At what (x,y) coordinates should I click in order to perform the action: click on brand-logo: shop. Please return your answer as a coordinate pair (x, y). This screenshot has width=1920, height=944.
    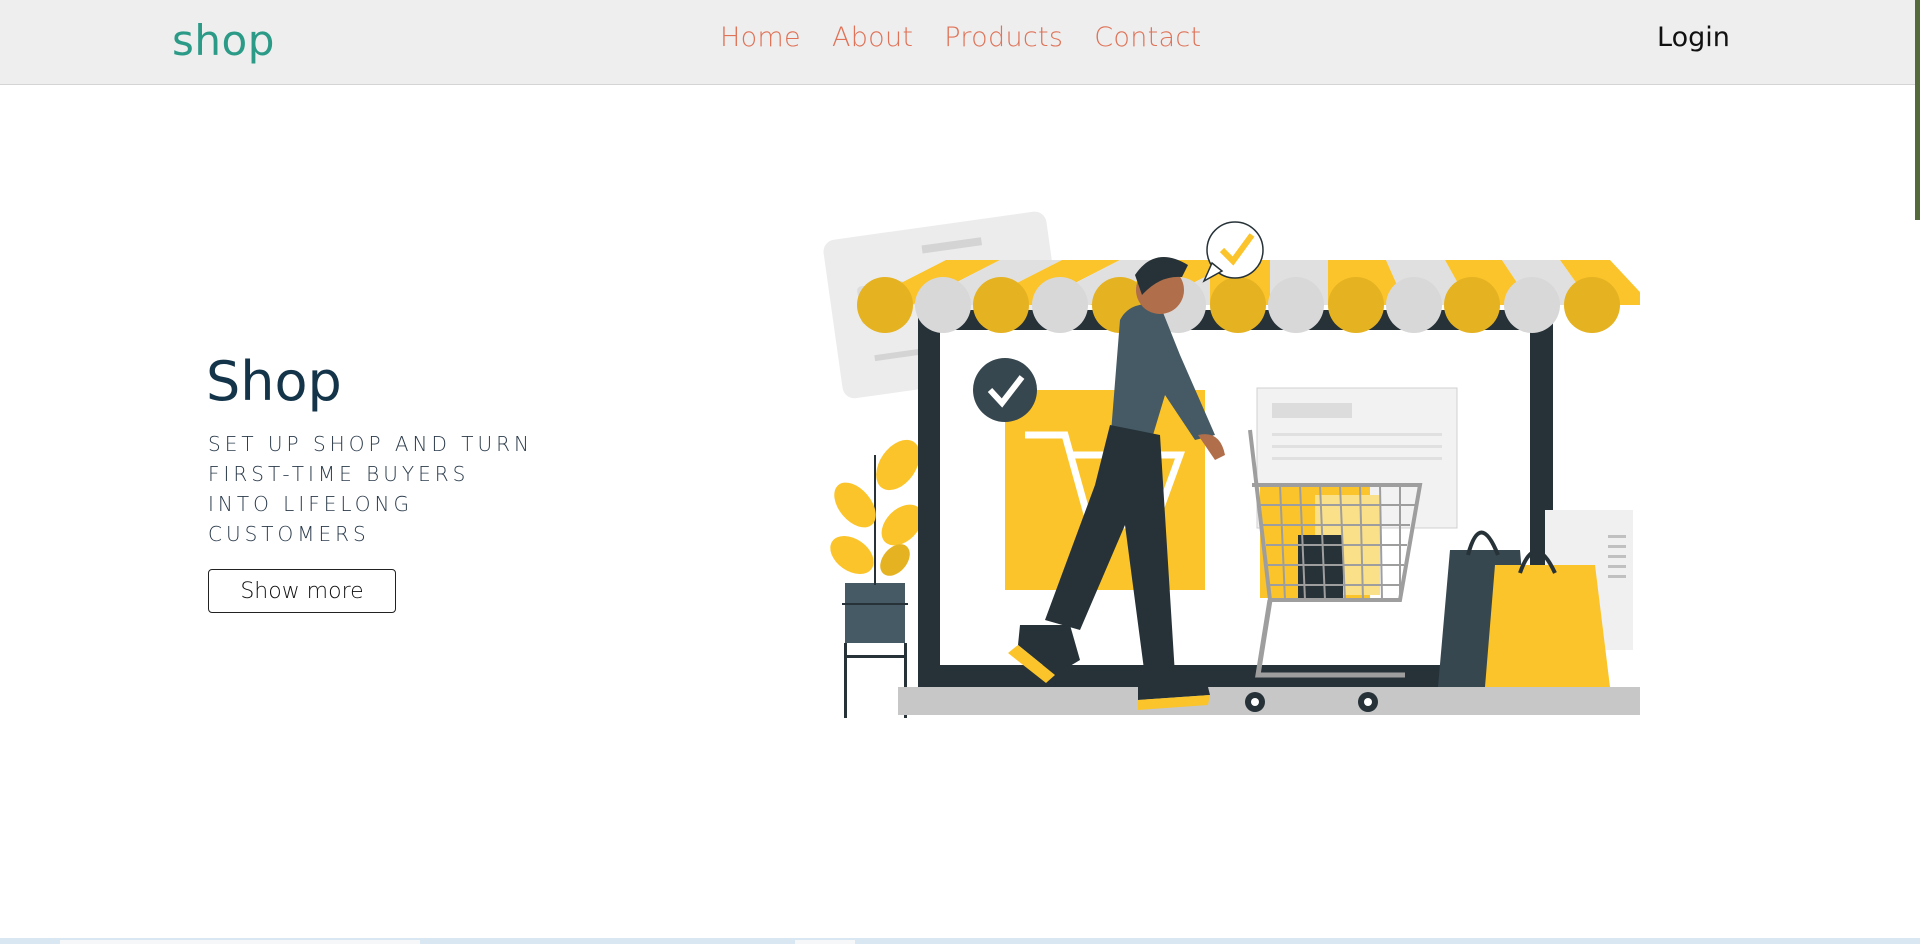
    Looking at the image, I should click on (223, 40).